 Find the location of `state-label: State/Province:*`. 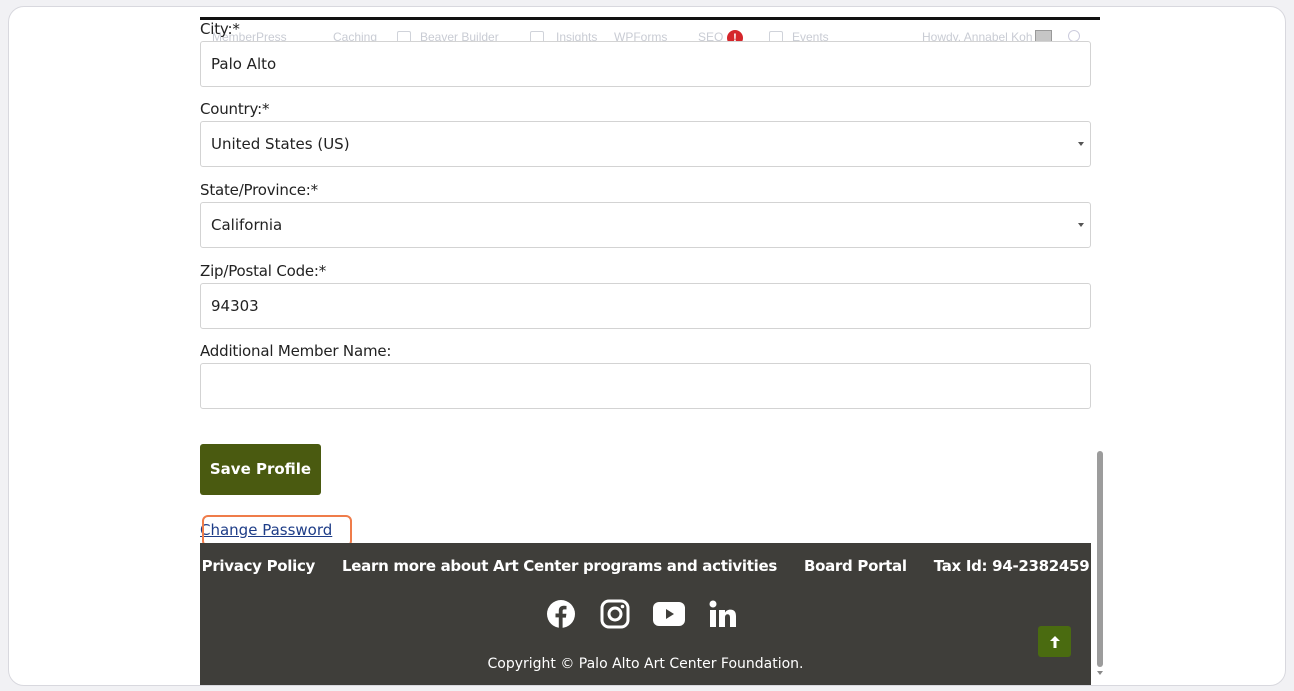

state-label: State/Province:* is located at coordinates (259, 190).